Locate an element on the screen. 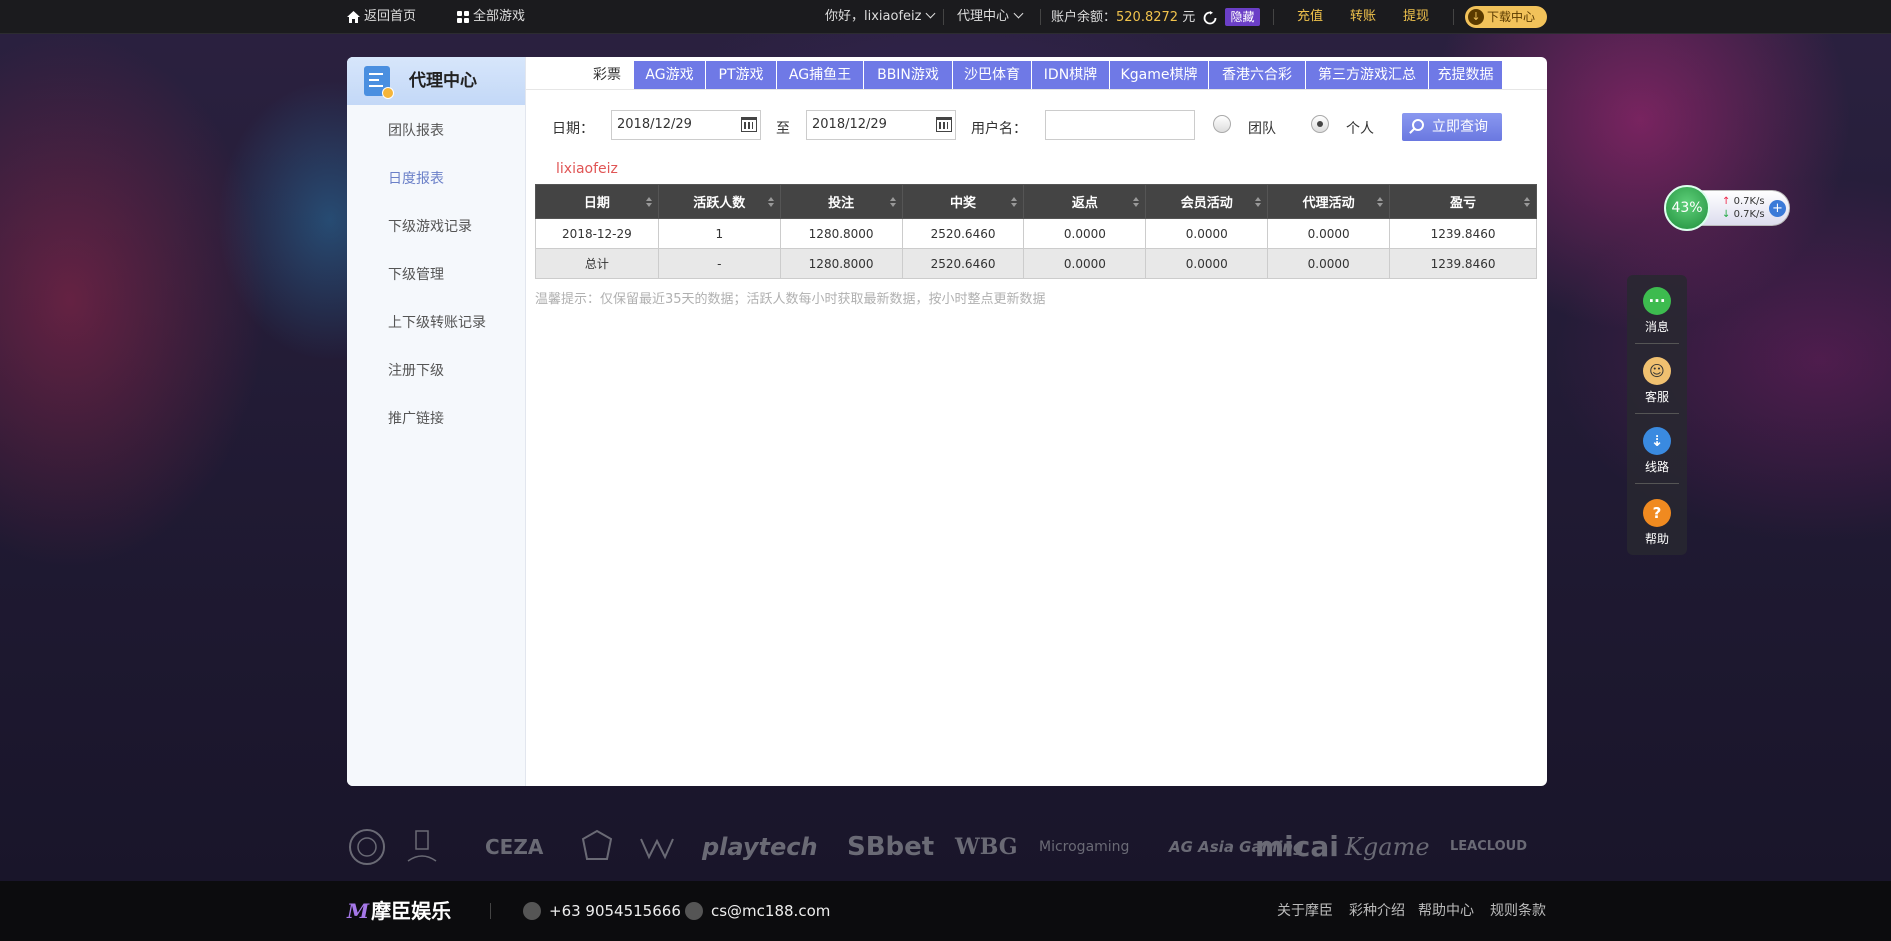 The width and height of the screenshot is (1891, 941). table-cell: 1280.8000 is located at coordinates (841, 233).